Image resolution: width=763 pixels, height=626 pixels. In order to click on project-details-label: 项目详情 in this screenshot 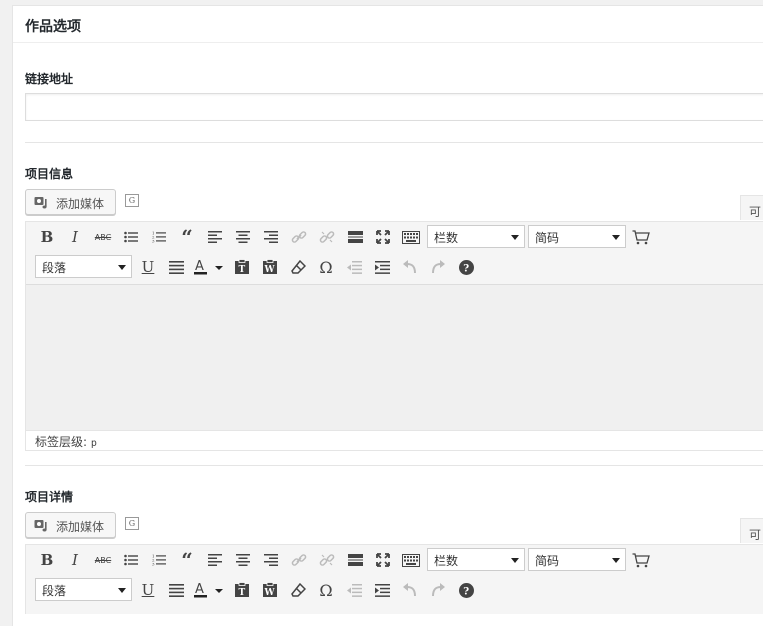, I will do `click(49, 497)`.